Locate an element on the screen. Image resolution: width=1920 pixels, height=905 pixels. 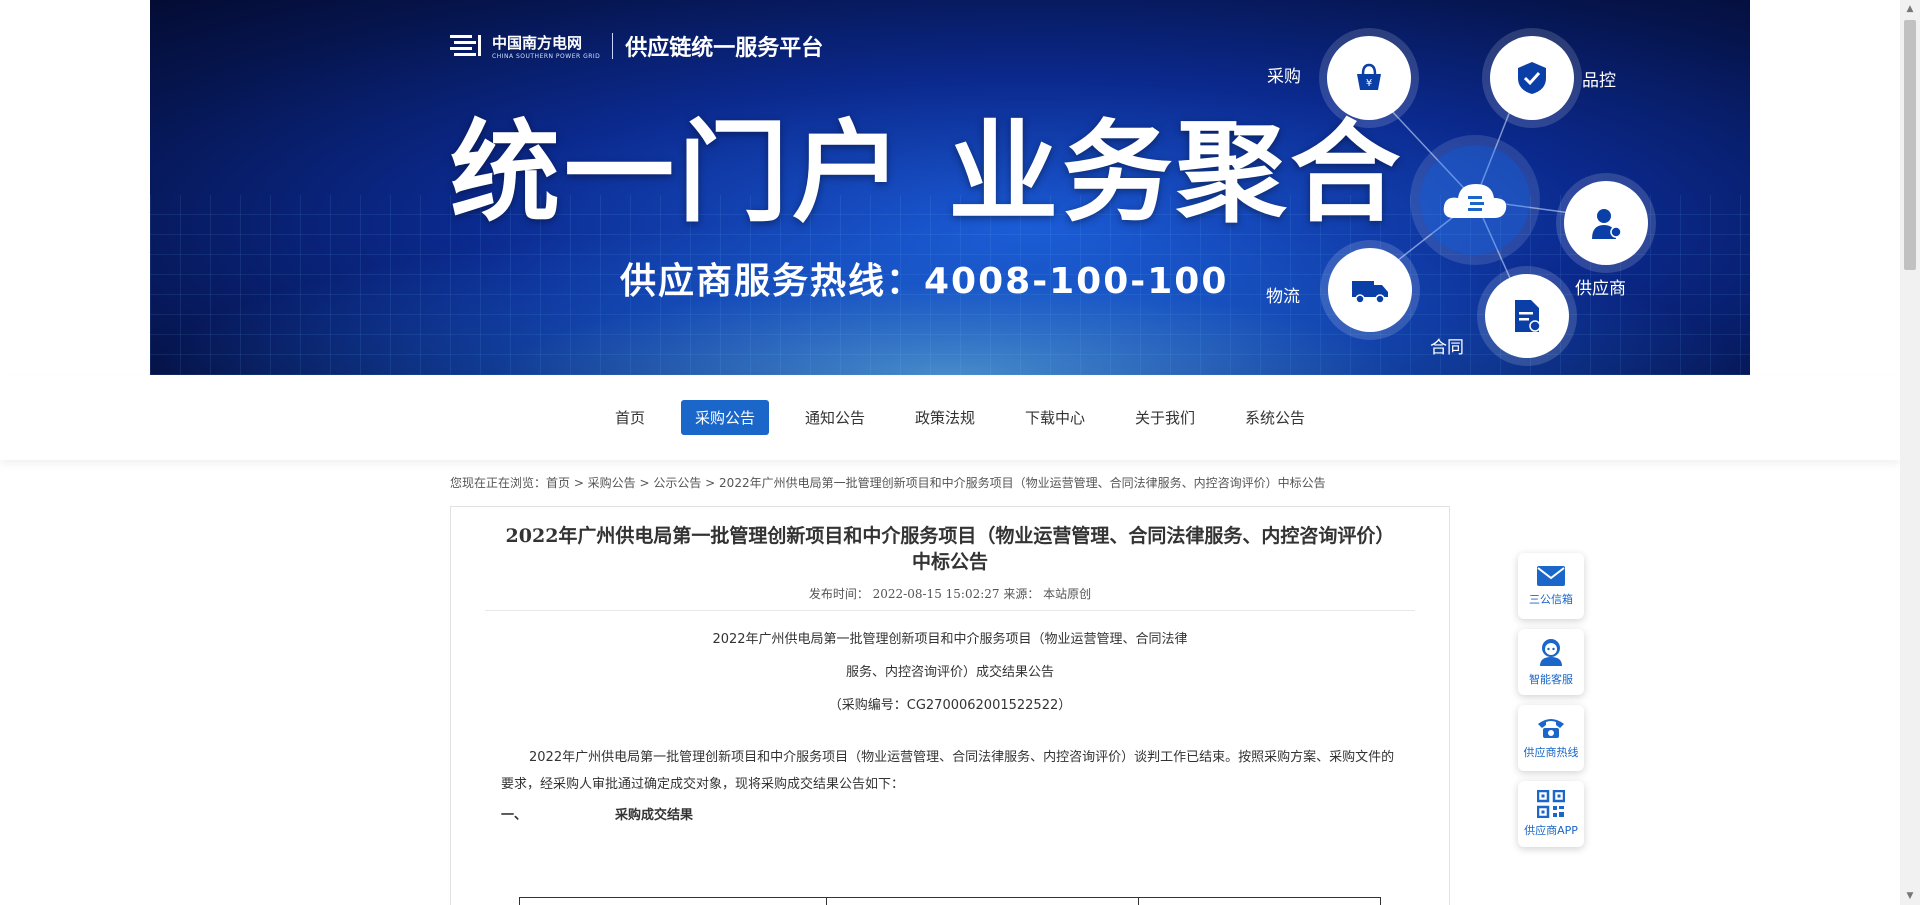
supplier-person-icon is located at coordinates (1607, 224).